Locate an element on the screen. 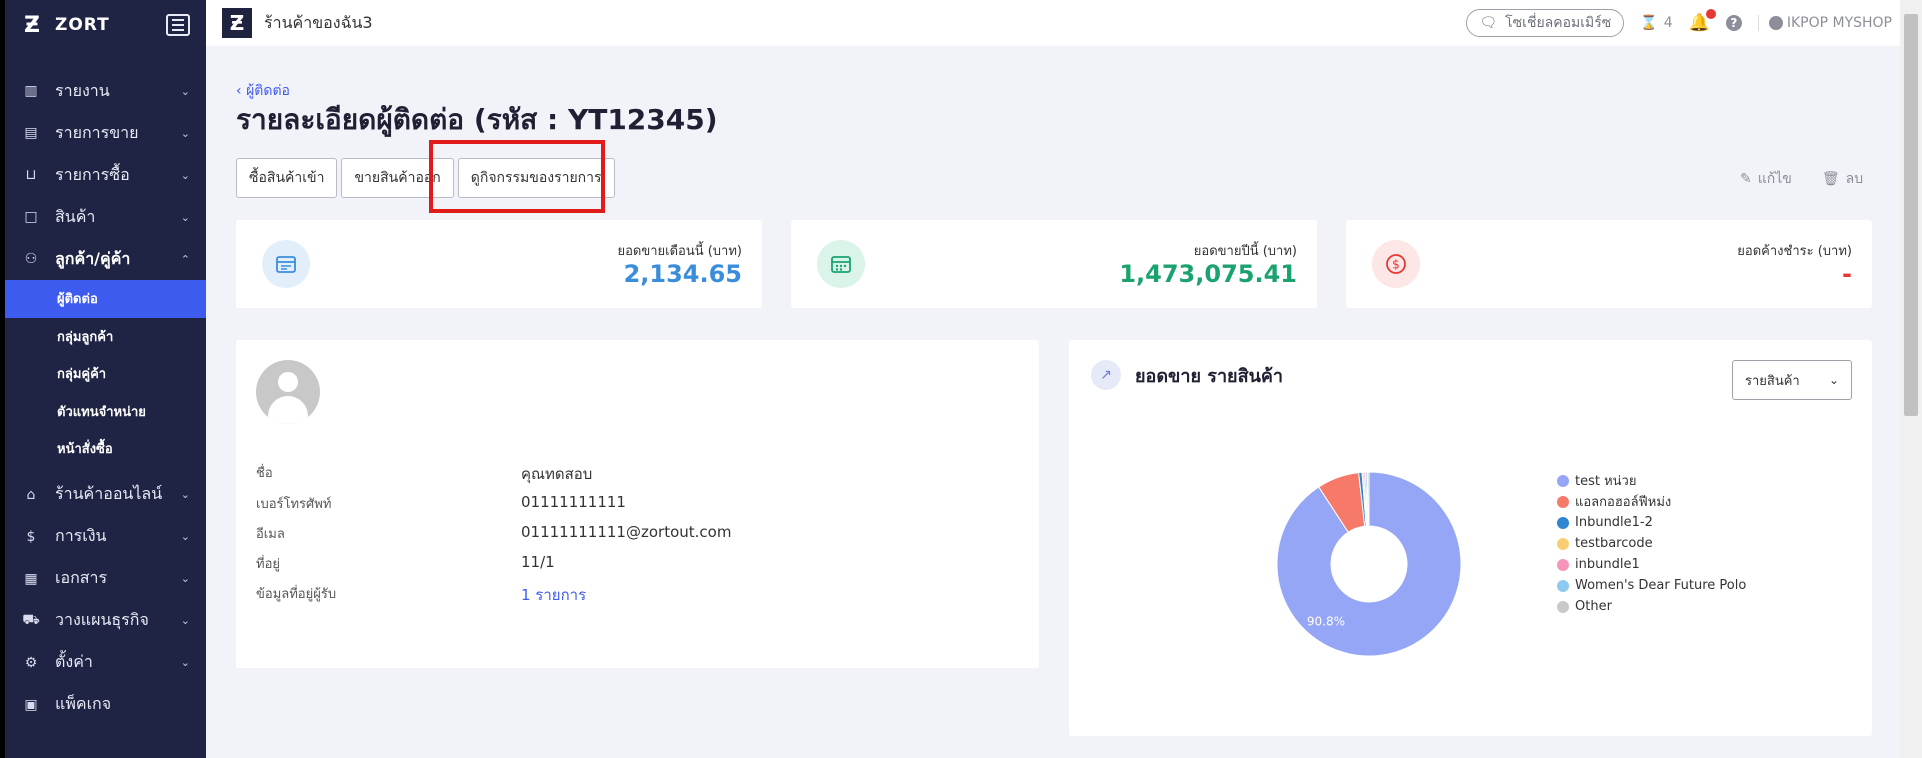  sidebar-item-documents: ▦ เอกสาร ⌄ is located at coordinates (105, 579).